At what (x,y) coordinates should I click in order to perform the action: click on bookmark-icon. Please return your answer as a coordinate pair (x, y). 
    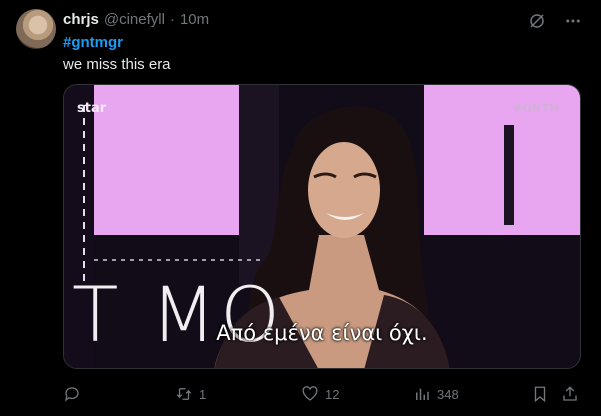
    Looking at the image, I should click on (540, 394).